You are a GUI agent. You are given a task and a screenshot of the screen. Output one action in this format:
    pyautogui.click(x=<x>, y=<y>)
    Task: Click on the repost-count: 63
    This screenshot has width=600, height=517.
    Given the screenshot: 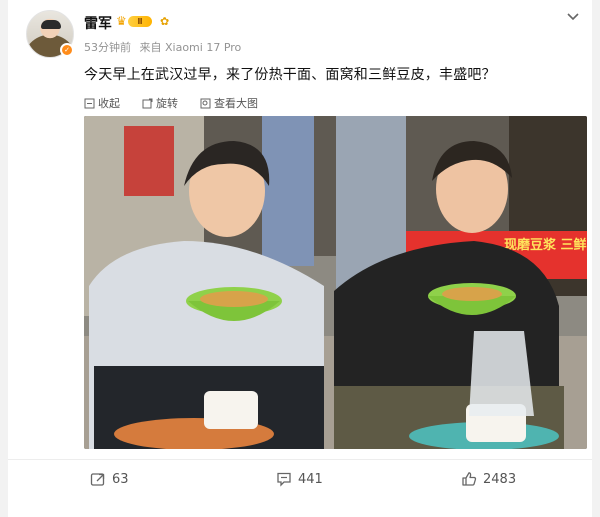 What is the action you would take?
    pyautogui.click(x=120, y=479)
    